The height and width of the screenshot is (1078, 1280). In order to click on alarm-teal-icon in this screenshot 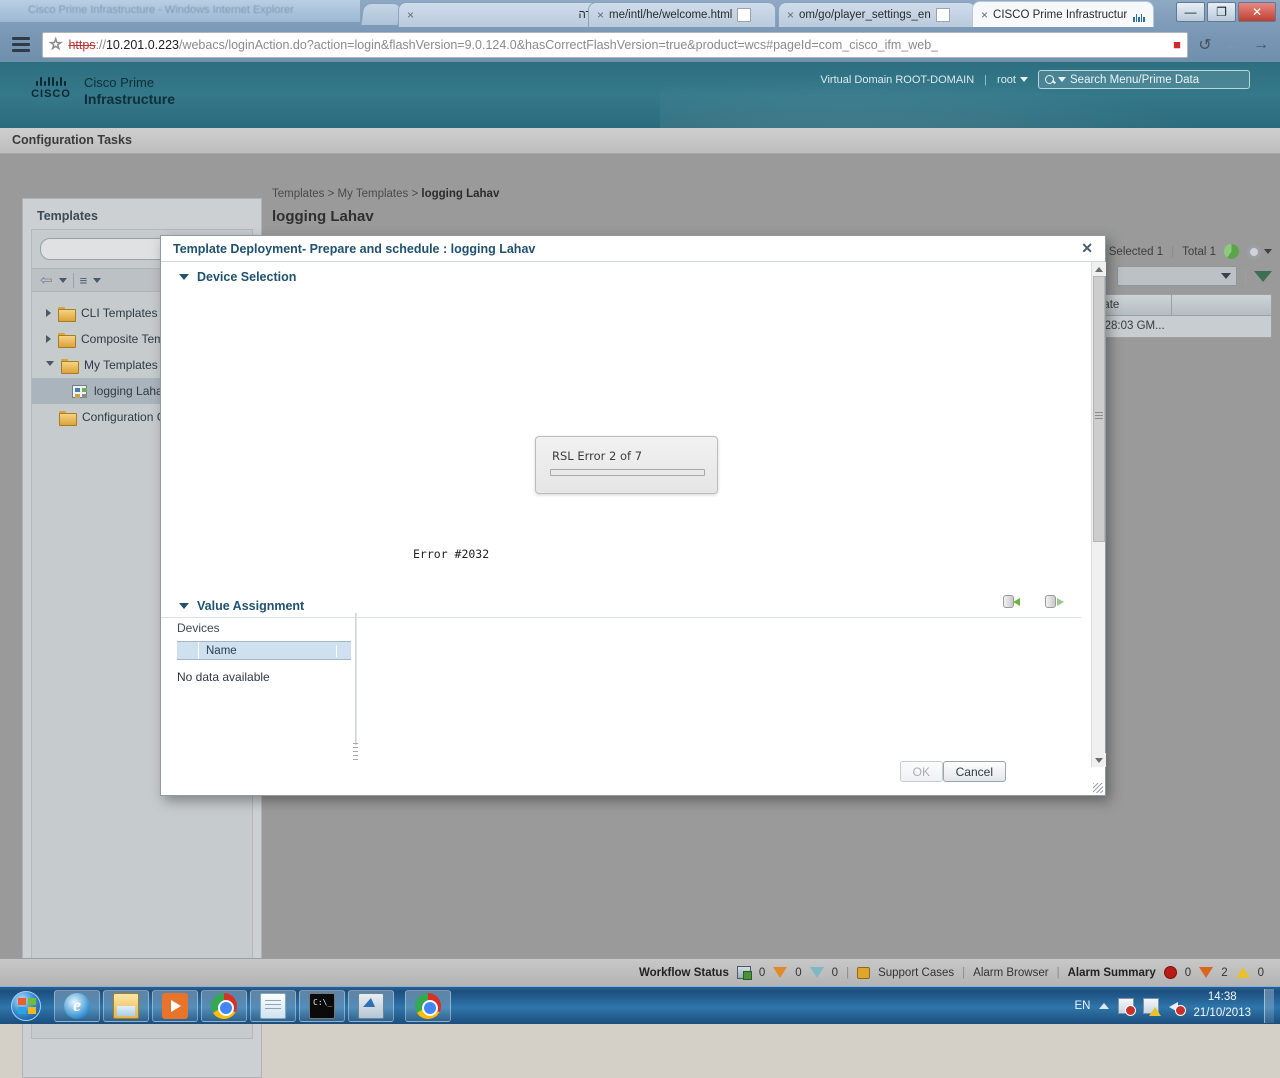, I will do `click(816, 972)`.